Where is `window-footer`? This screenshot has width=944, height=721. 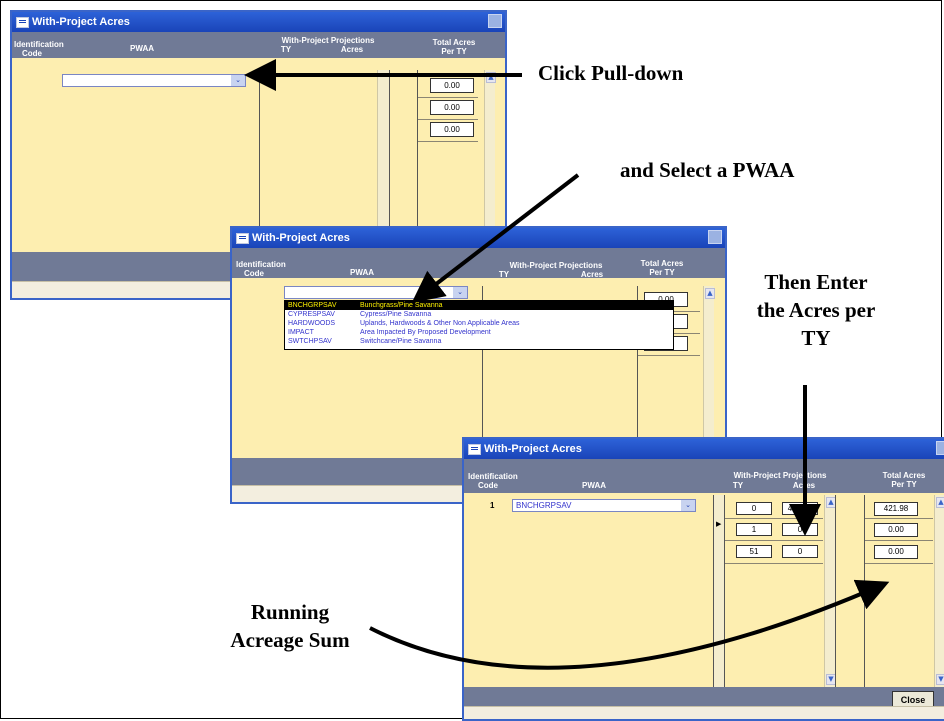
window-footer is located at coordinates (704, 712).